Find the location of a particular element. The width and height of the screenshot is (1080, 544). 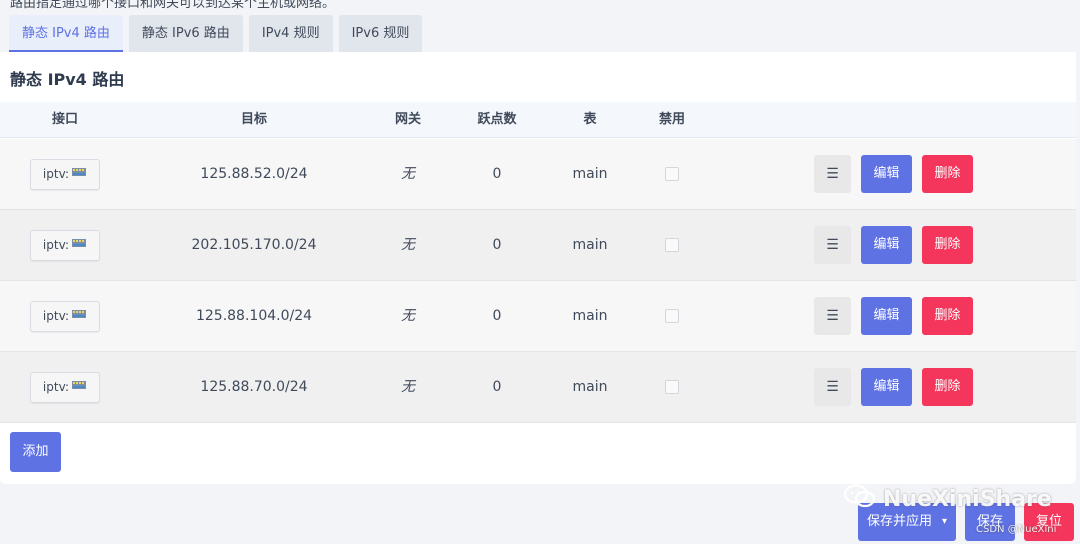

column-metric: 跃点数 is located at coordinates (497, 119).